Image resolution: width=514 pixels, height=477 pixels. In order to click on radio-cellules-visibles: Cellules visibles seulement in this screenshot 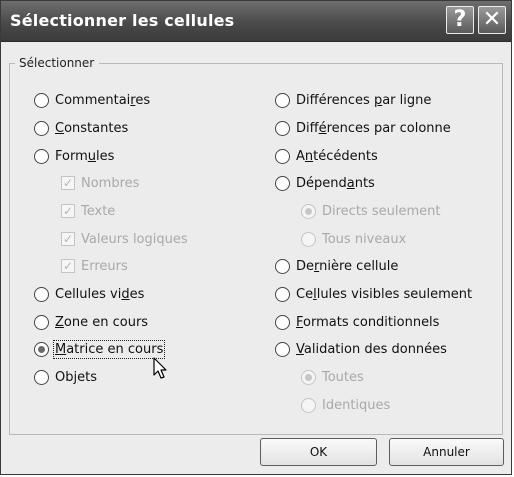, I will do `click(373, 294)`.